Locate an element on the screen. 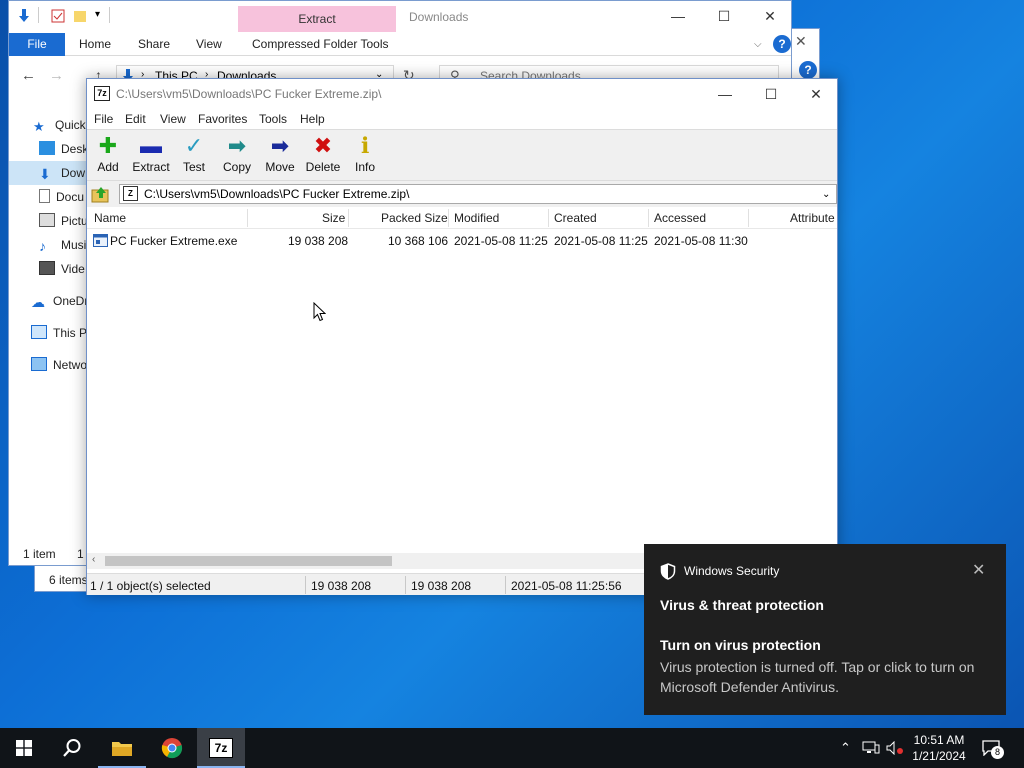 This screenshot has height=768, width=1024. horizontal-scrollbar: ‹ is located at coordinates (367, 561).